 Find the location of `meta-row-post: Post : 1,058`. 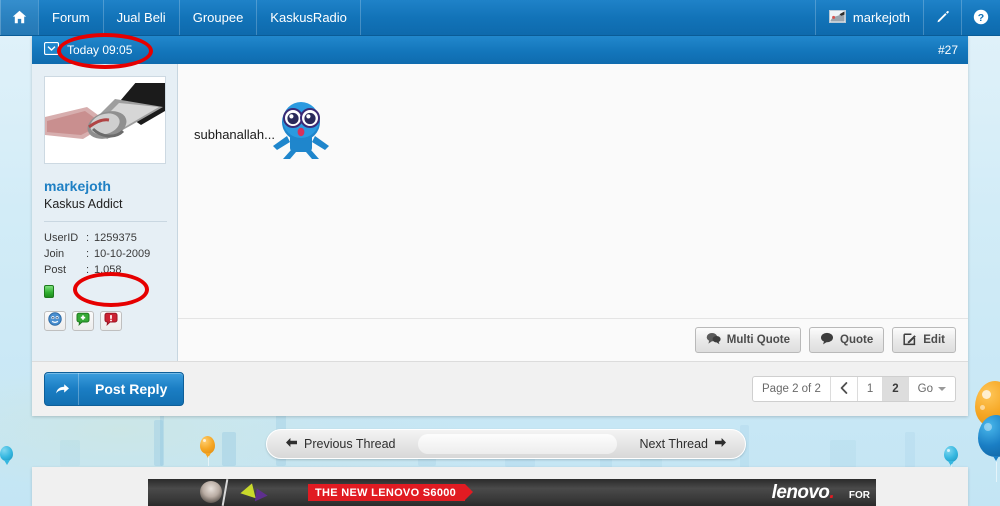

meta-row-post: Post : 1,058 is located at coordinates (105, 270).